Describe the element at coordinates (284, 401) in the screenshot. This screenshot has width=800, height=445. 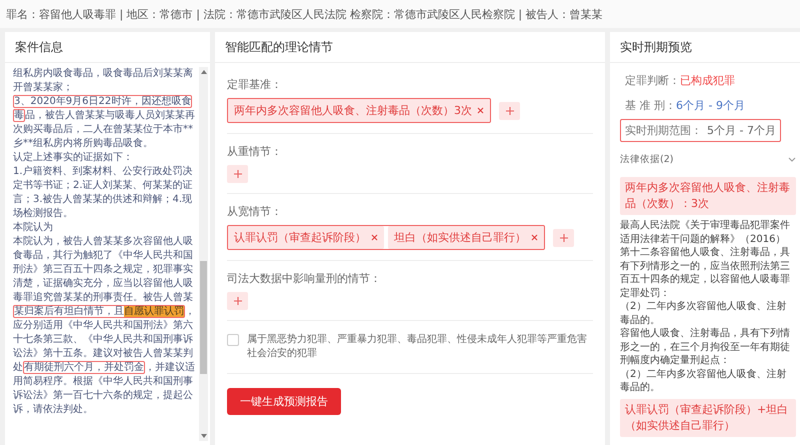
I see `generate-report-button: 一键生成预测报告` at that location.